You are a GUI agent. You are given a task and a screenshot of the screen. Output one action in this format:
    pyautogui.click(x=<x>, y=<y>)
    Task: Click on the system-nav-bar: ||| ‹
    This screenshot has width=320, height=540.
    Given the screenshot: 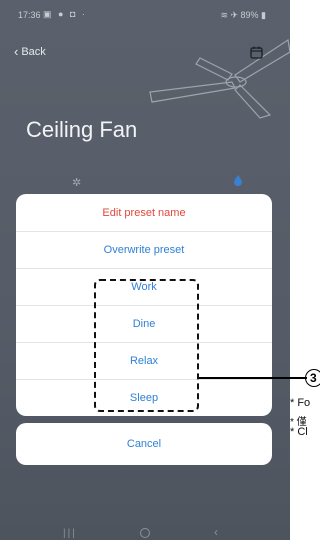 What is the action you would take?
    pyautogui.click(x=145, y=531)
    